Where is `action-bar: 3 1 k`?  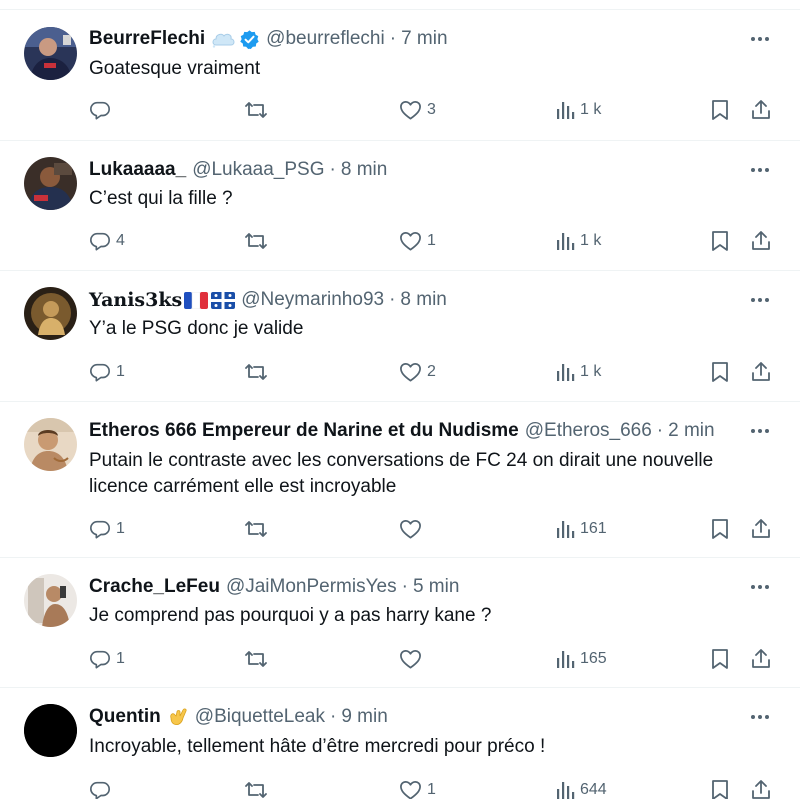
action-bar: 3 1 k is located at coordinates (400, 110).